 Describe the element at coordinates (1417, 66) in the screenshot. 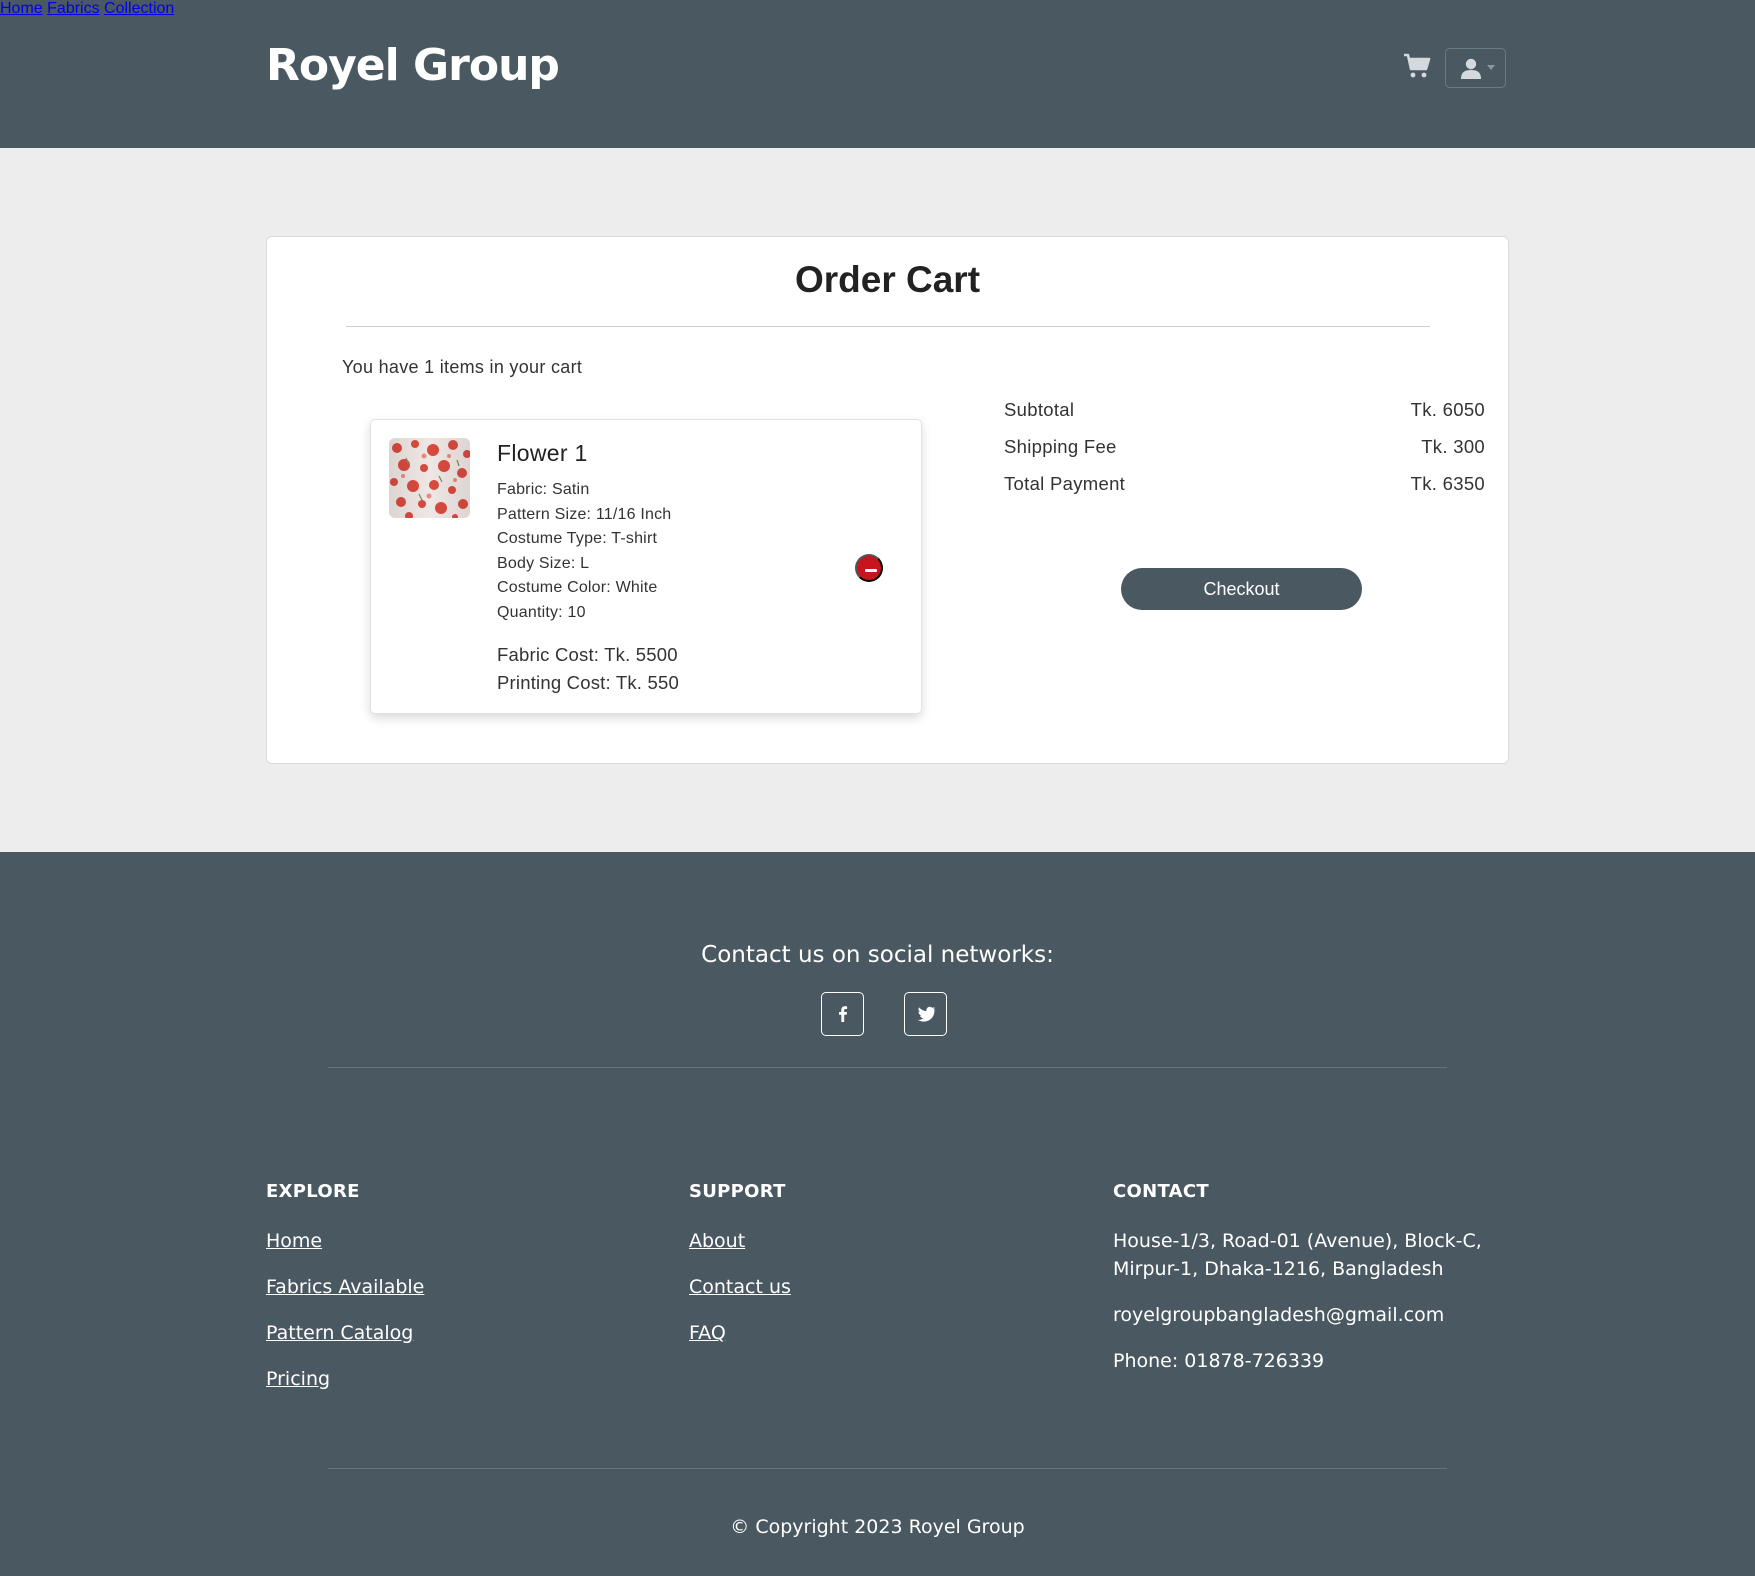

I see `shopping-cart-icon` at that location.